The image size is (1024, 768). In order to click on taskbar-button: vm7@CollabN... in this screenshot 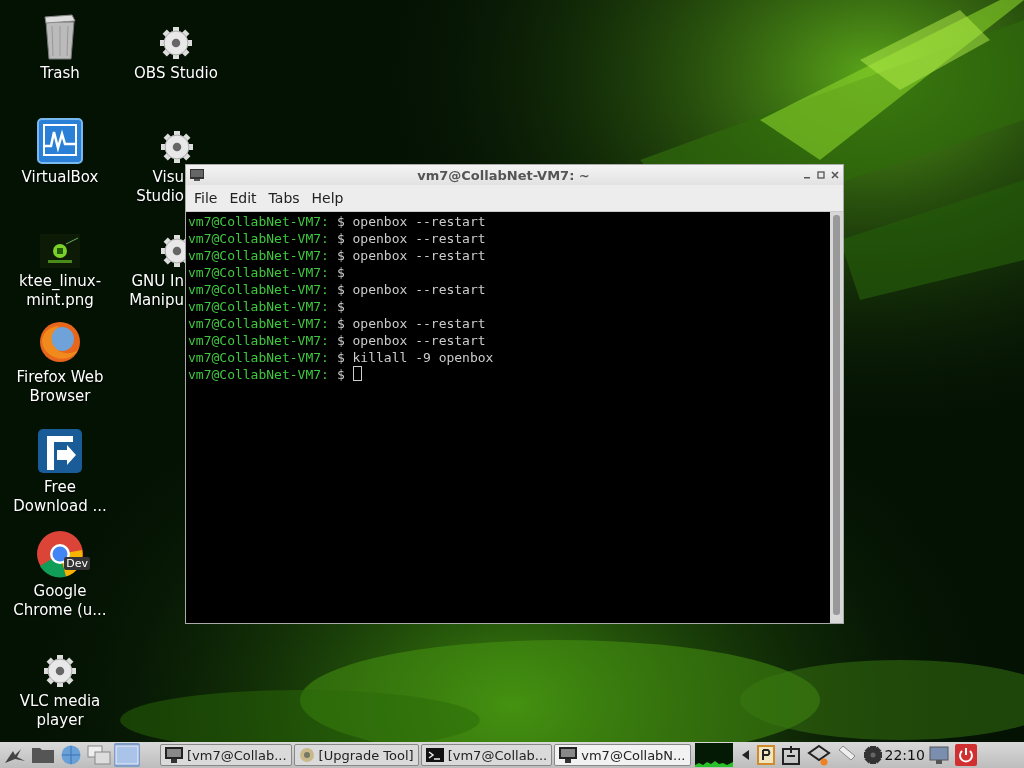, I will do `click(622, 755)`.